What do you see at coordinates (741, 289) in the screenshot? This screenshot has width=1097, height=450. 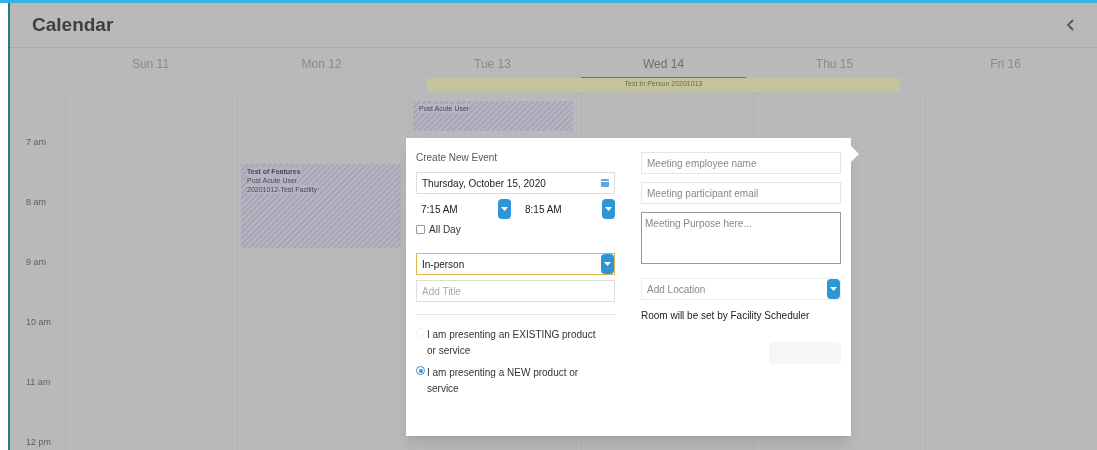 I see `location-select: Add Location` at bounding box center [741, 289].